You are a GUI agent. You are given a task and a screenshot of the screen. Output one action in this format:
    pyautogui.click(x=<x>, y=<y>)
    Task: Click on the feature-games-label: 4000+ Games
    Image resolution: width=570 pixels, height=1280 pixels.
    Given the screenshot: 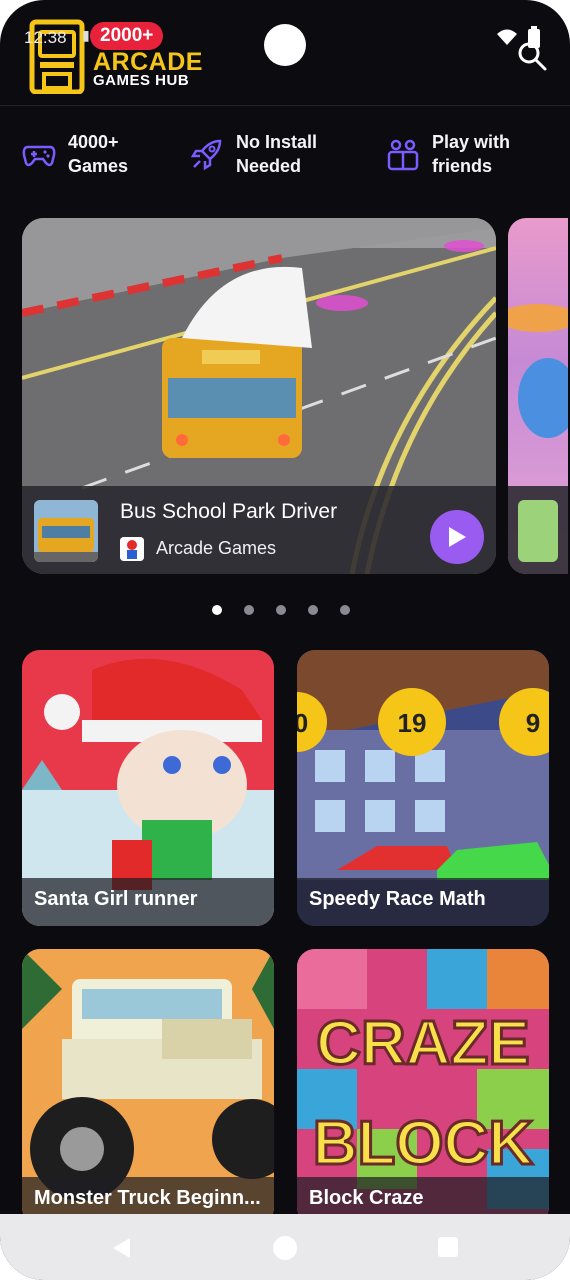 What is the action you would take?
    pyautogui.click(x=98, y=154)
    